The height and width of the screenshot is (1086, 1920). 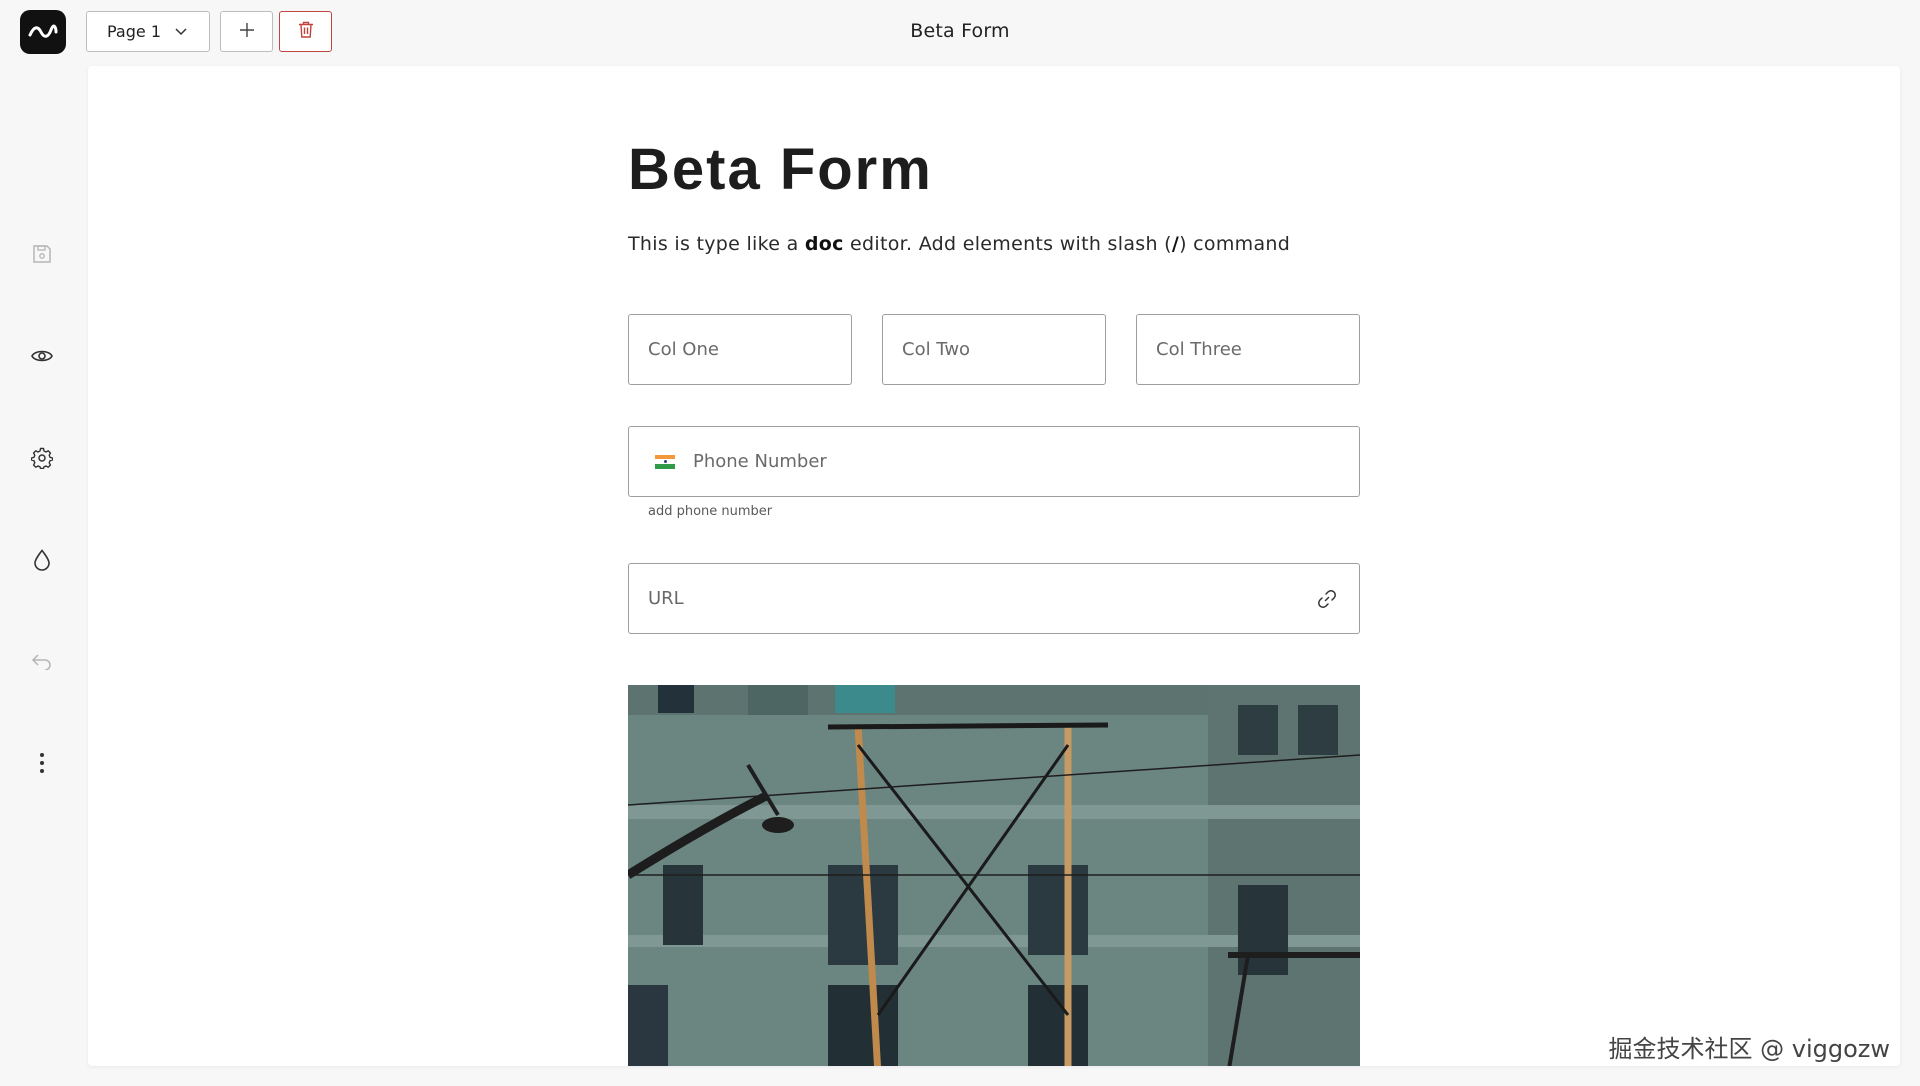 I want to click on col-two-input, so click(x=1003, y=349).